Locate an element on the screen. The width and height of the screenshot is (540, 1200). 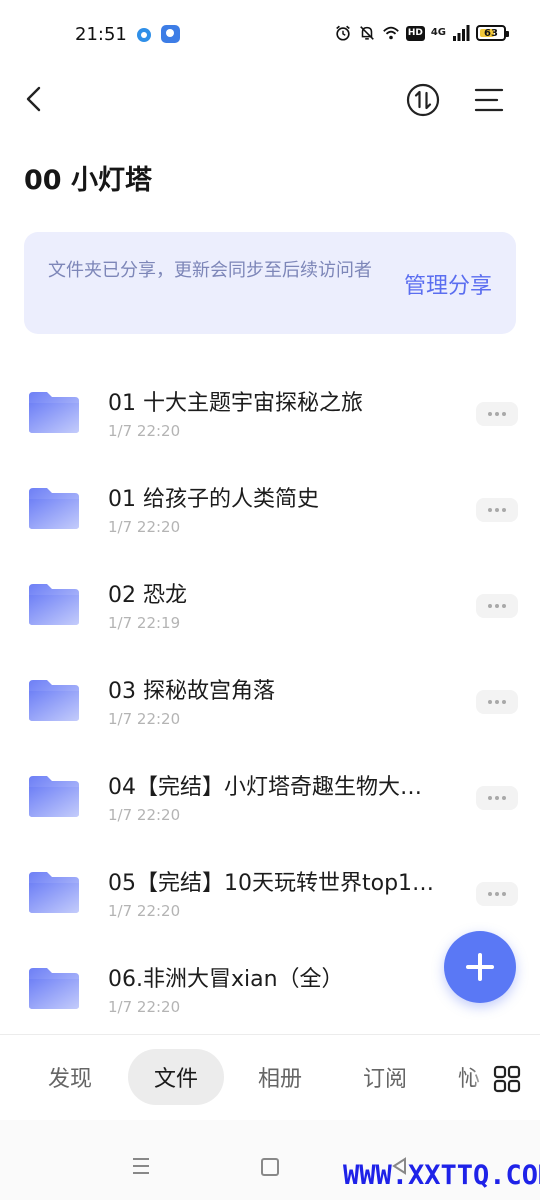
folder-row: 01 十大主题宇宙探秘之旅 1/7 22:20 is located at coordinates (270, 400).